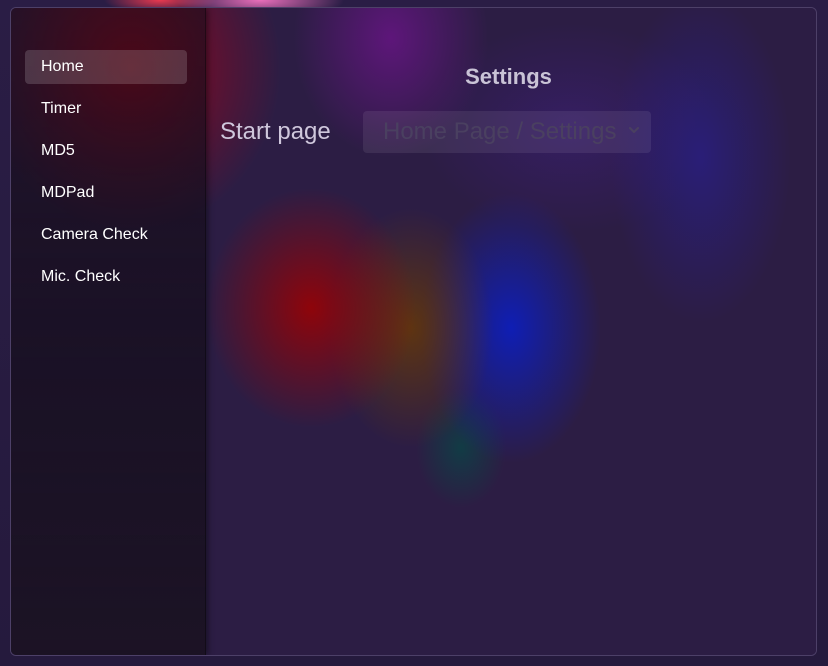 Image resolution: width=828 pixels, height=666 pixels. Describe the element at coordinates (508, 76) in the screenshot. I see `page-title: Settings` at that location.